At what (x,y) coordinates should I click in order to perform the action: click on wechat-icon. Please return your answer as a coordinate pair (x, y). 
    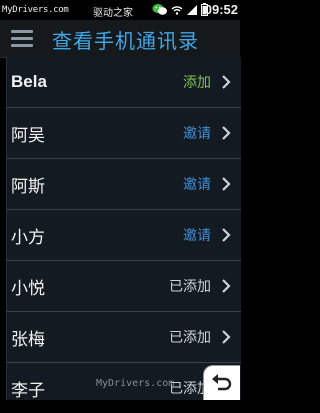
    Looking at the image, I should click on (159, 9).